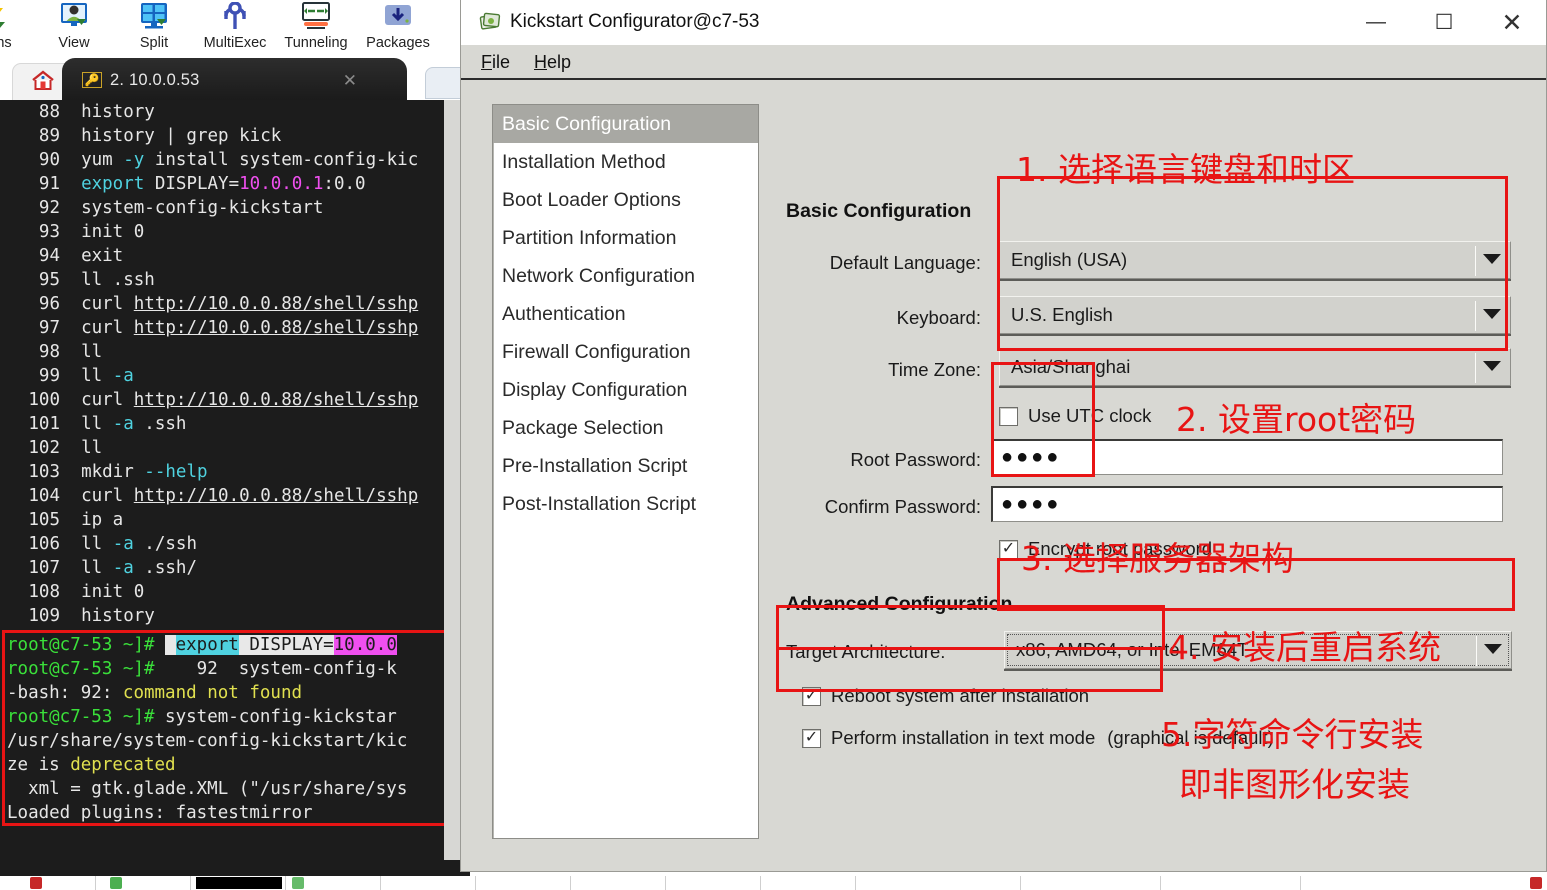 This screenshot has width=1547, height=890. I want to click on keyboard-dropdown: U.S. English, so click(1255, 315).